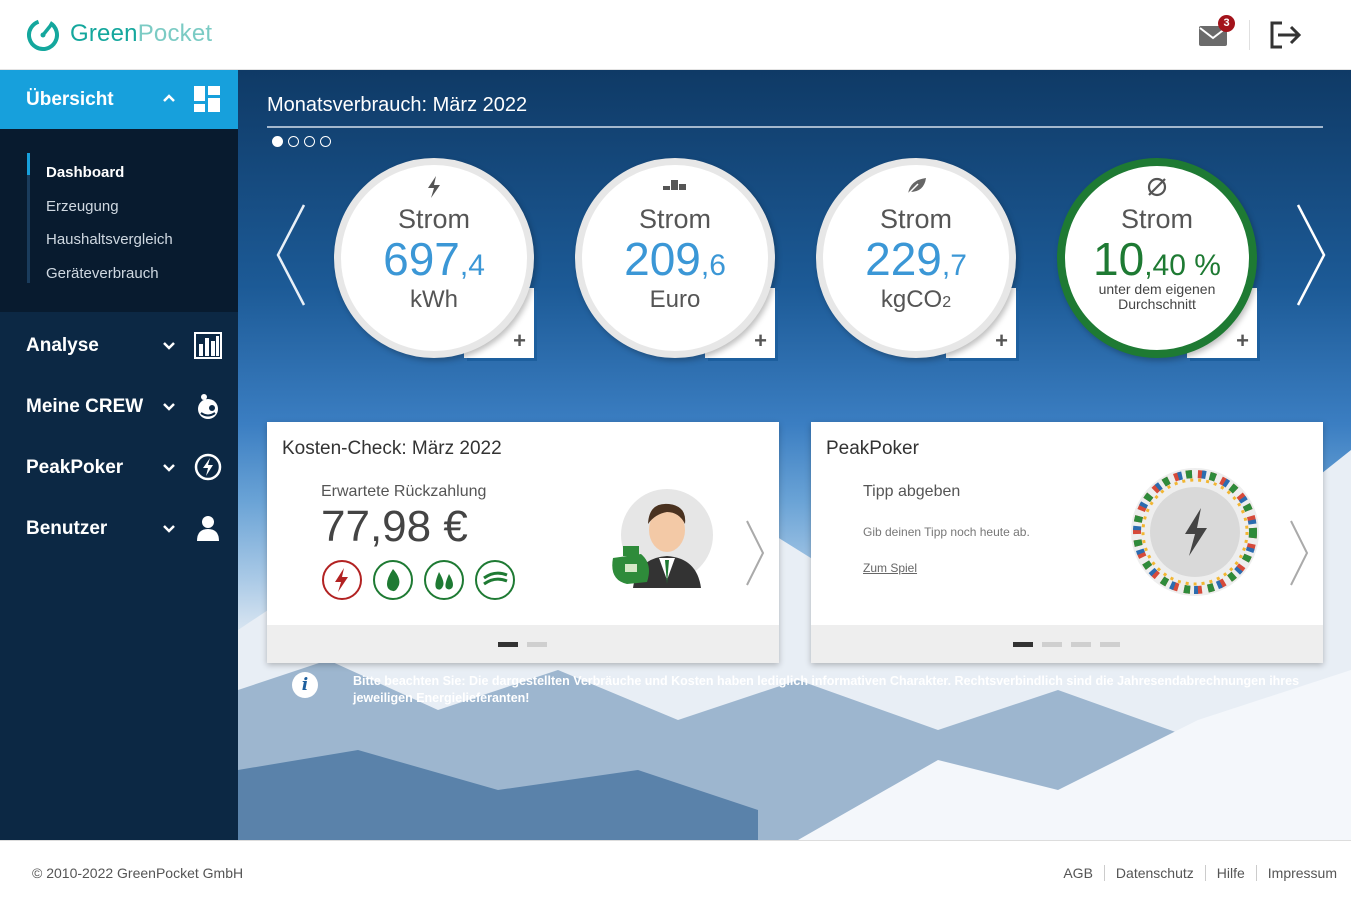  What do you see at coordinates (104, 33) in the screenshot?
I see `brand-name-part1: Green` at bounding box center [104, 33].